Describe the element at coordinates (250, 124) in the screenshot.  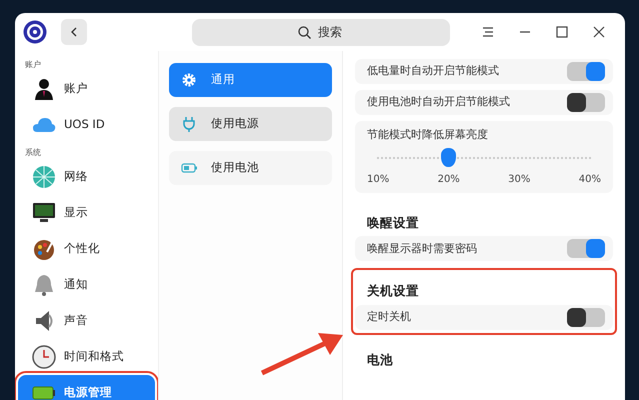
I see `submenu-item: 使用电源` at that location.